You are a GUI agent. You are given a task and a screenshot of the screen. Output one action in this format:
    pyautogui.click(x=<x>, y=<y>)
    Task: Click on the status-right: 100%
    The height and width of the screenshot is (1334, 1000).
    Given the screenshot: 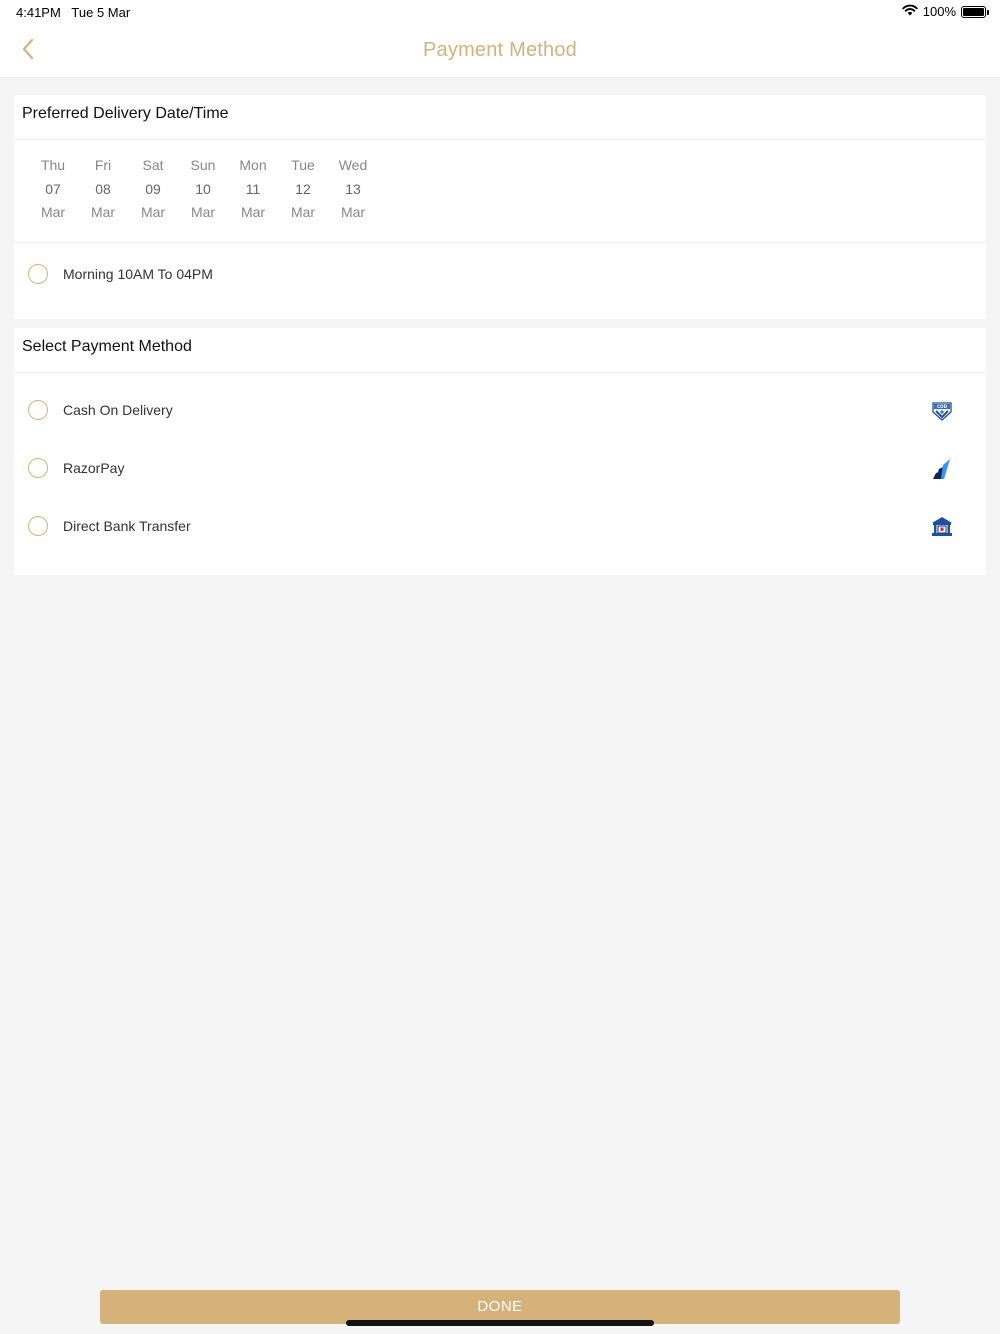 What is the action you would take?
    pyautogui.click(x=945, y=11)
    